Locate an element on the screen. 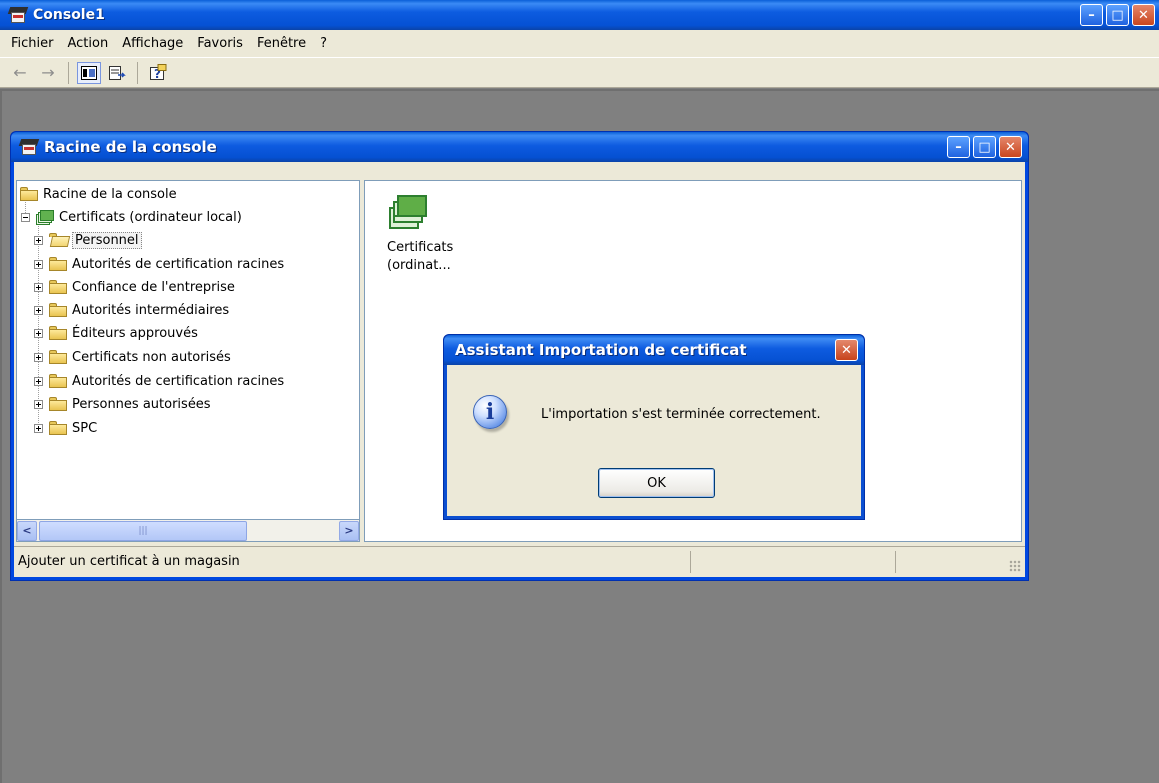 The width and height of the screenshot is (1159, 783). menu-help: ? is located at coordinates (323, 43).